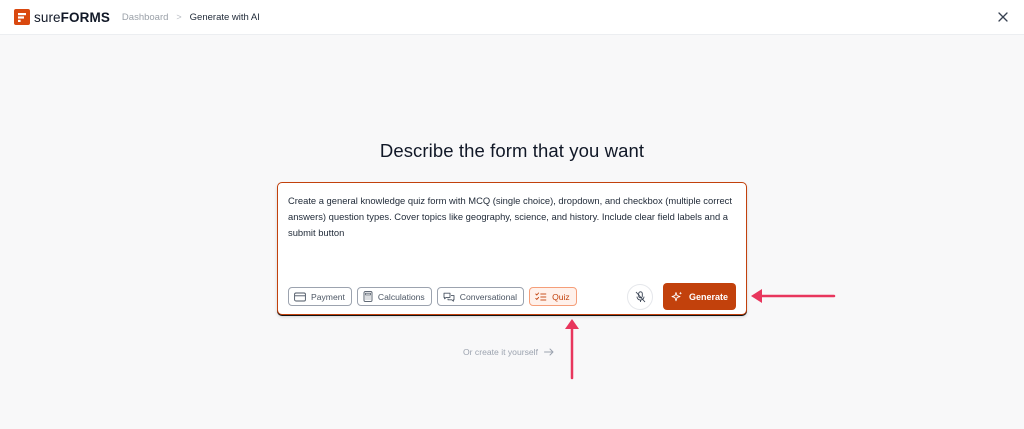  I want to click on chip-calculations: Calculations, so click(394, 296).